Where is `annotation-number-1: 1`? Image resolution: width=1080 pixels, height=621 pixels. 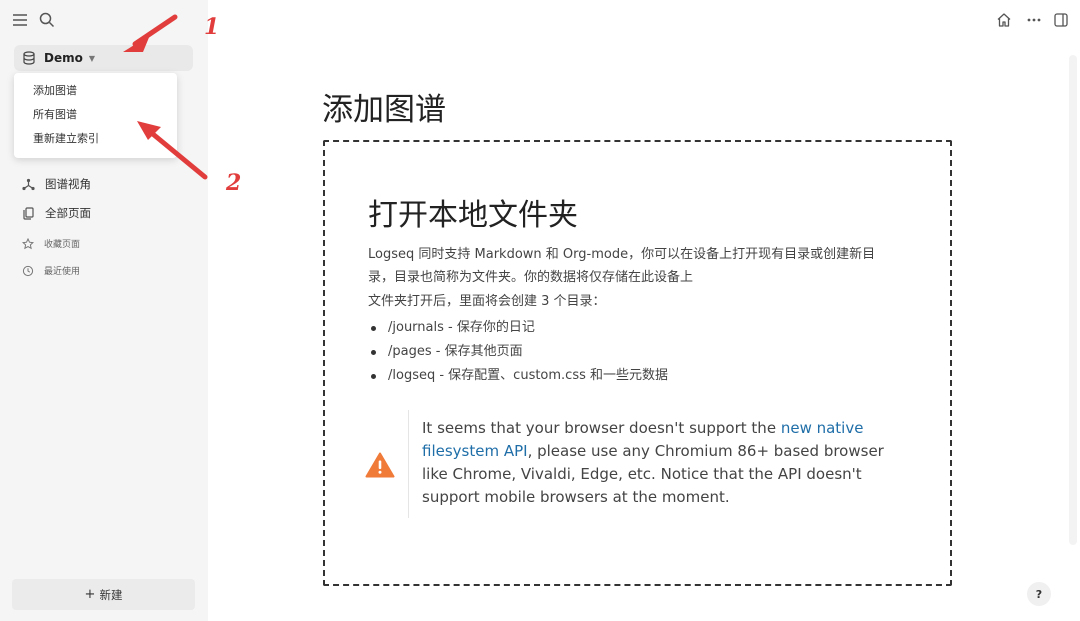
annotation-number-1: 1 is located at coordinates (212, 27).